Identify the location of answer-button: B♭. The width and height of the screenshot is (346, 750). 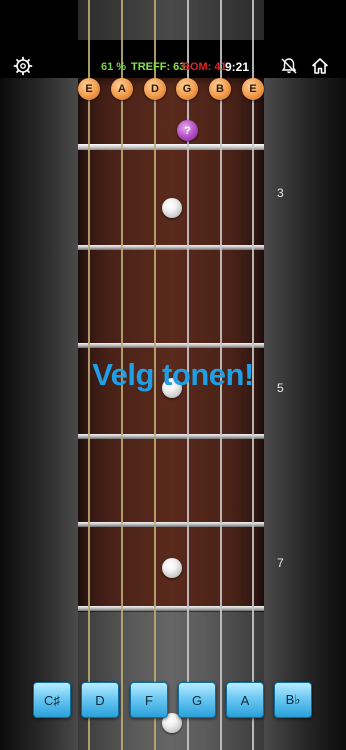
(293, 700).